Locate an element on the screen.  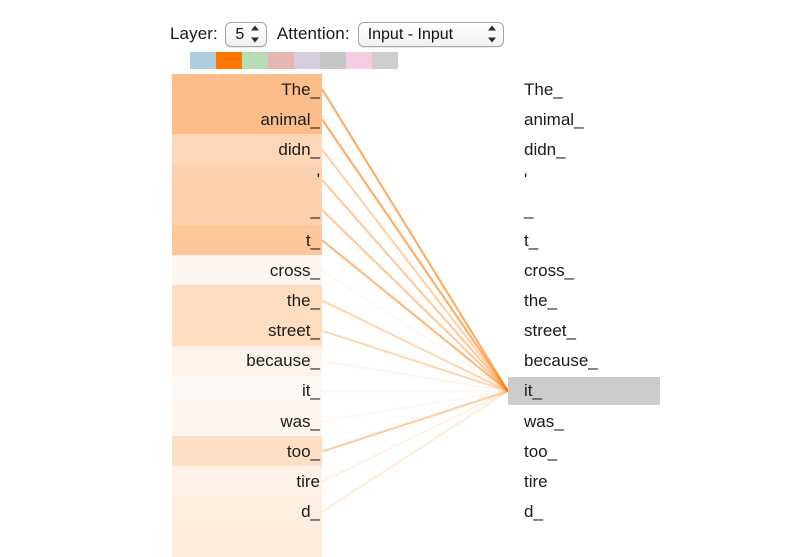
source-token-label: the_ is located at coordinates (303, 300).